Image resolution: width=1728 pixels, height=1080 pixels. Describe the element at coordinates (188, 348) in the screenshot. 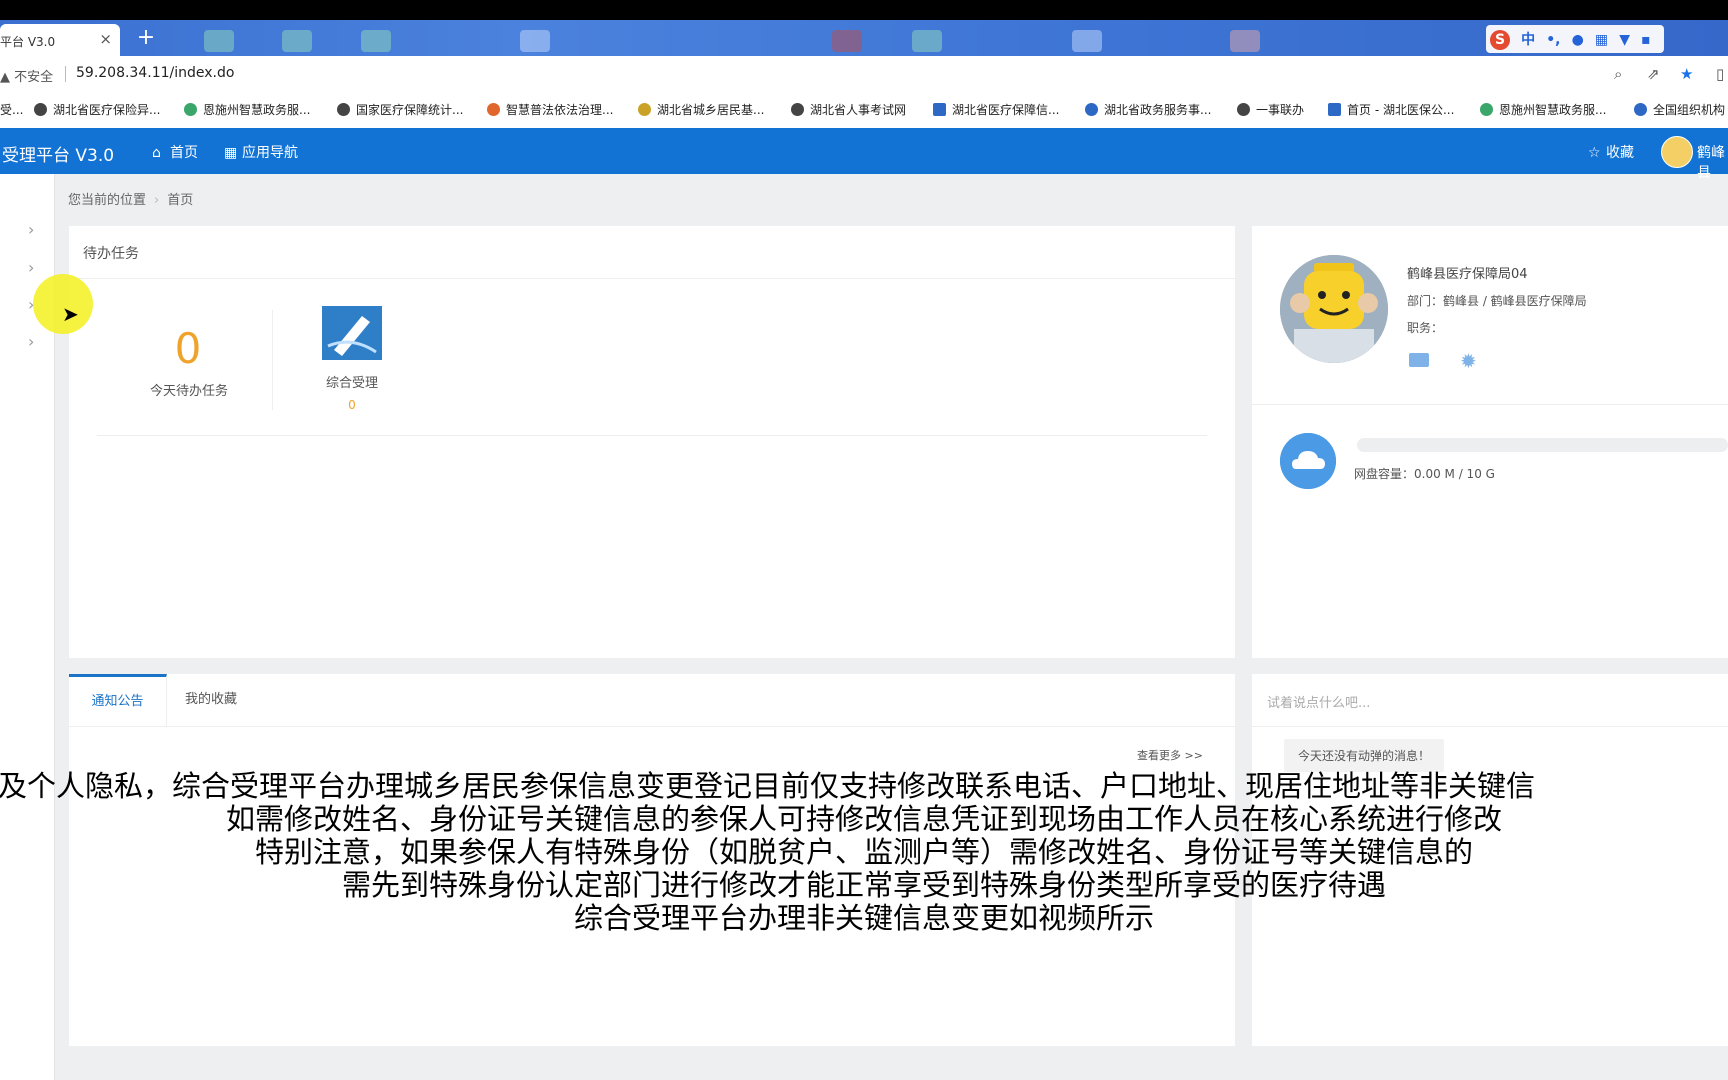

I see `todo-count: 0` at that location.